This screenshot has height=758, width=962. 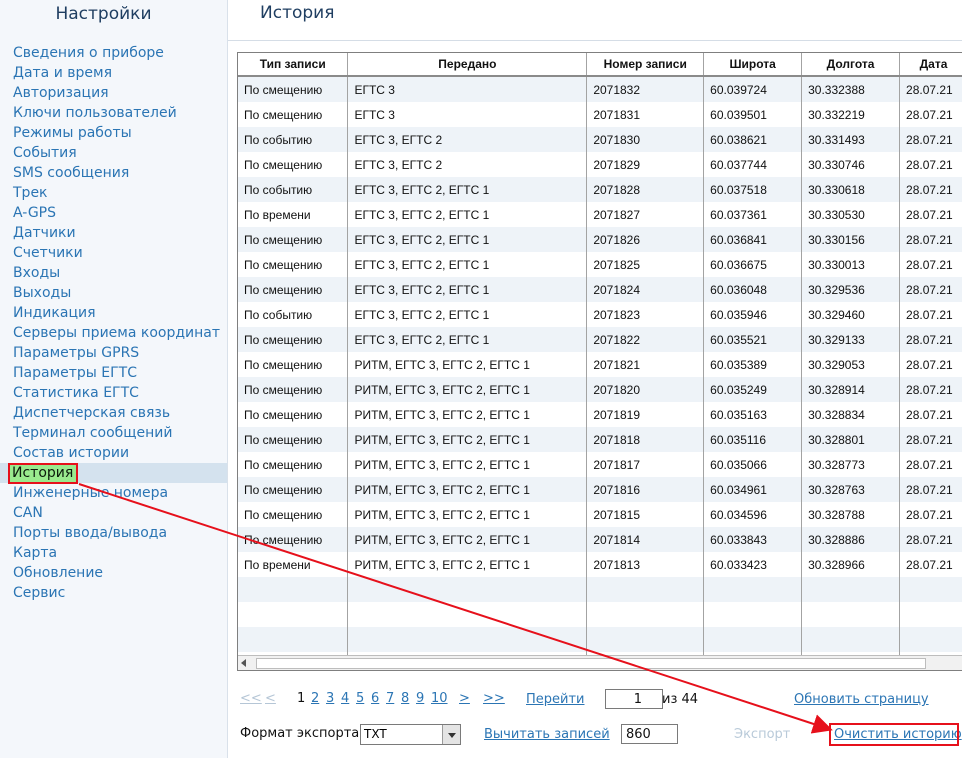 What do you see at coordinates (851, 139) in the screenshot?
I see `table-cell: 30.331493` at bounding box center [851, 139].